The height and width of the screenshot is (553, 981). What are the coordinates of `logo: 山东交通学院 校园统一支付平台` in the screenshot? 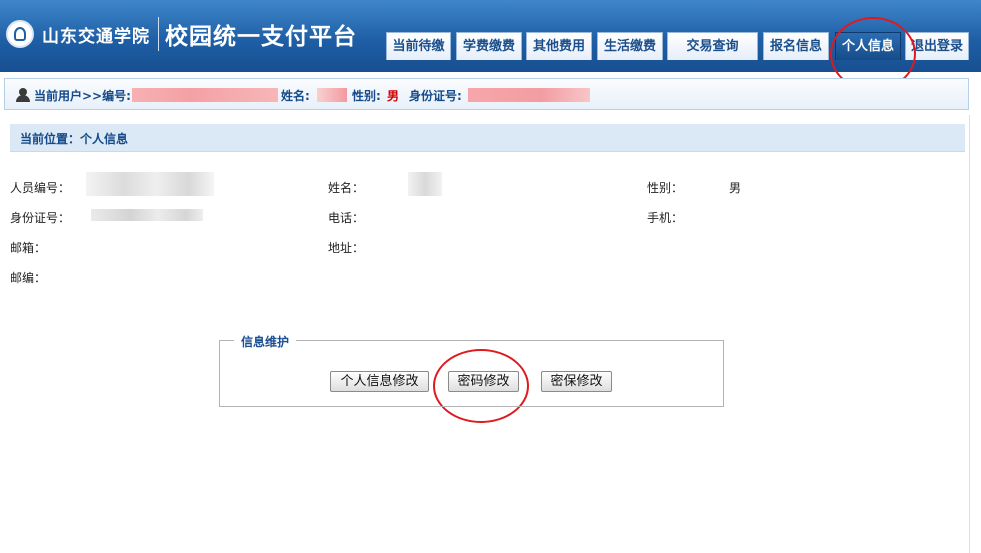 It's located at (181, 34).